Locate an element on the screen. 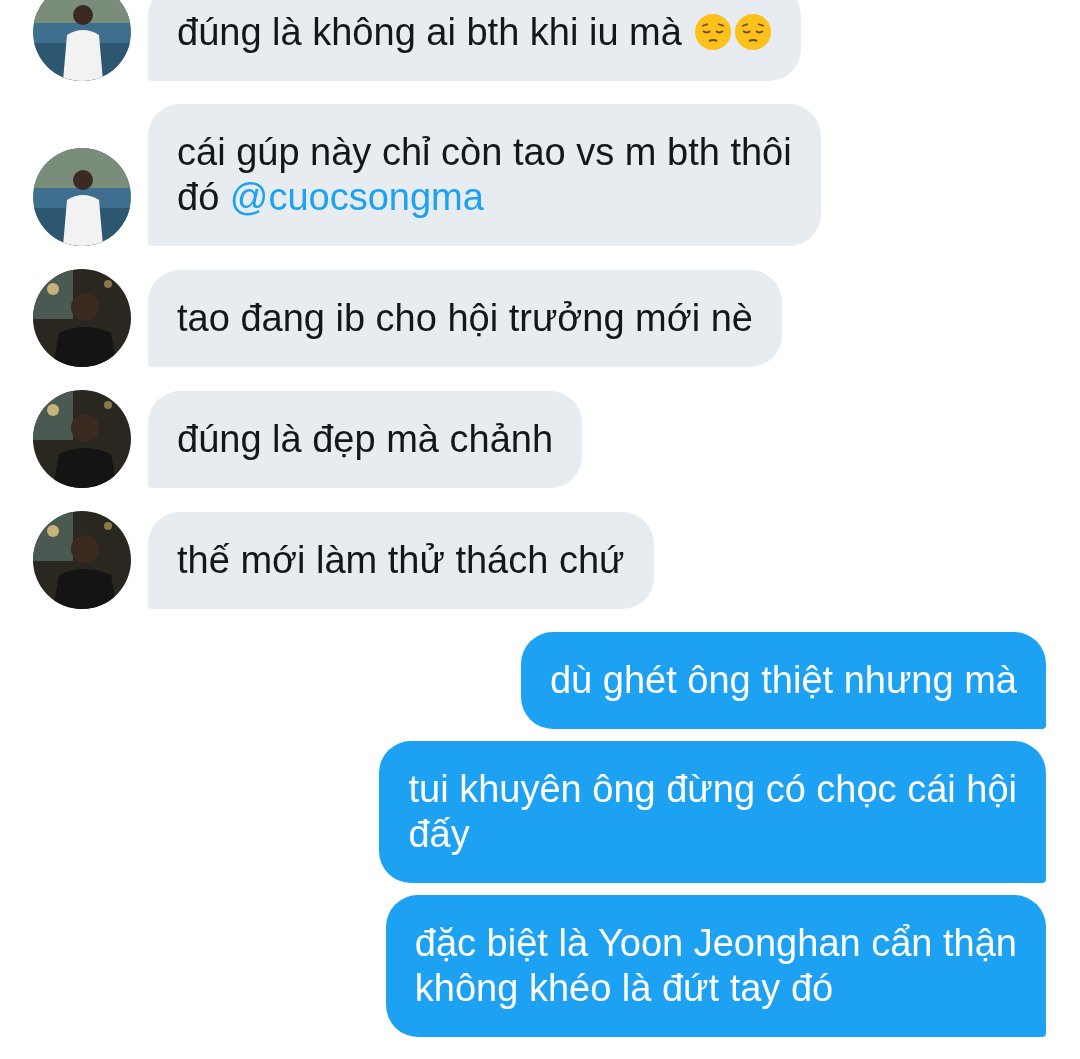 The width and height of the screenshot is (1080, 1059). message-text: đúng là không ai bth khi iu mà is located at coordinates (475, 32).